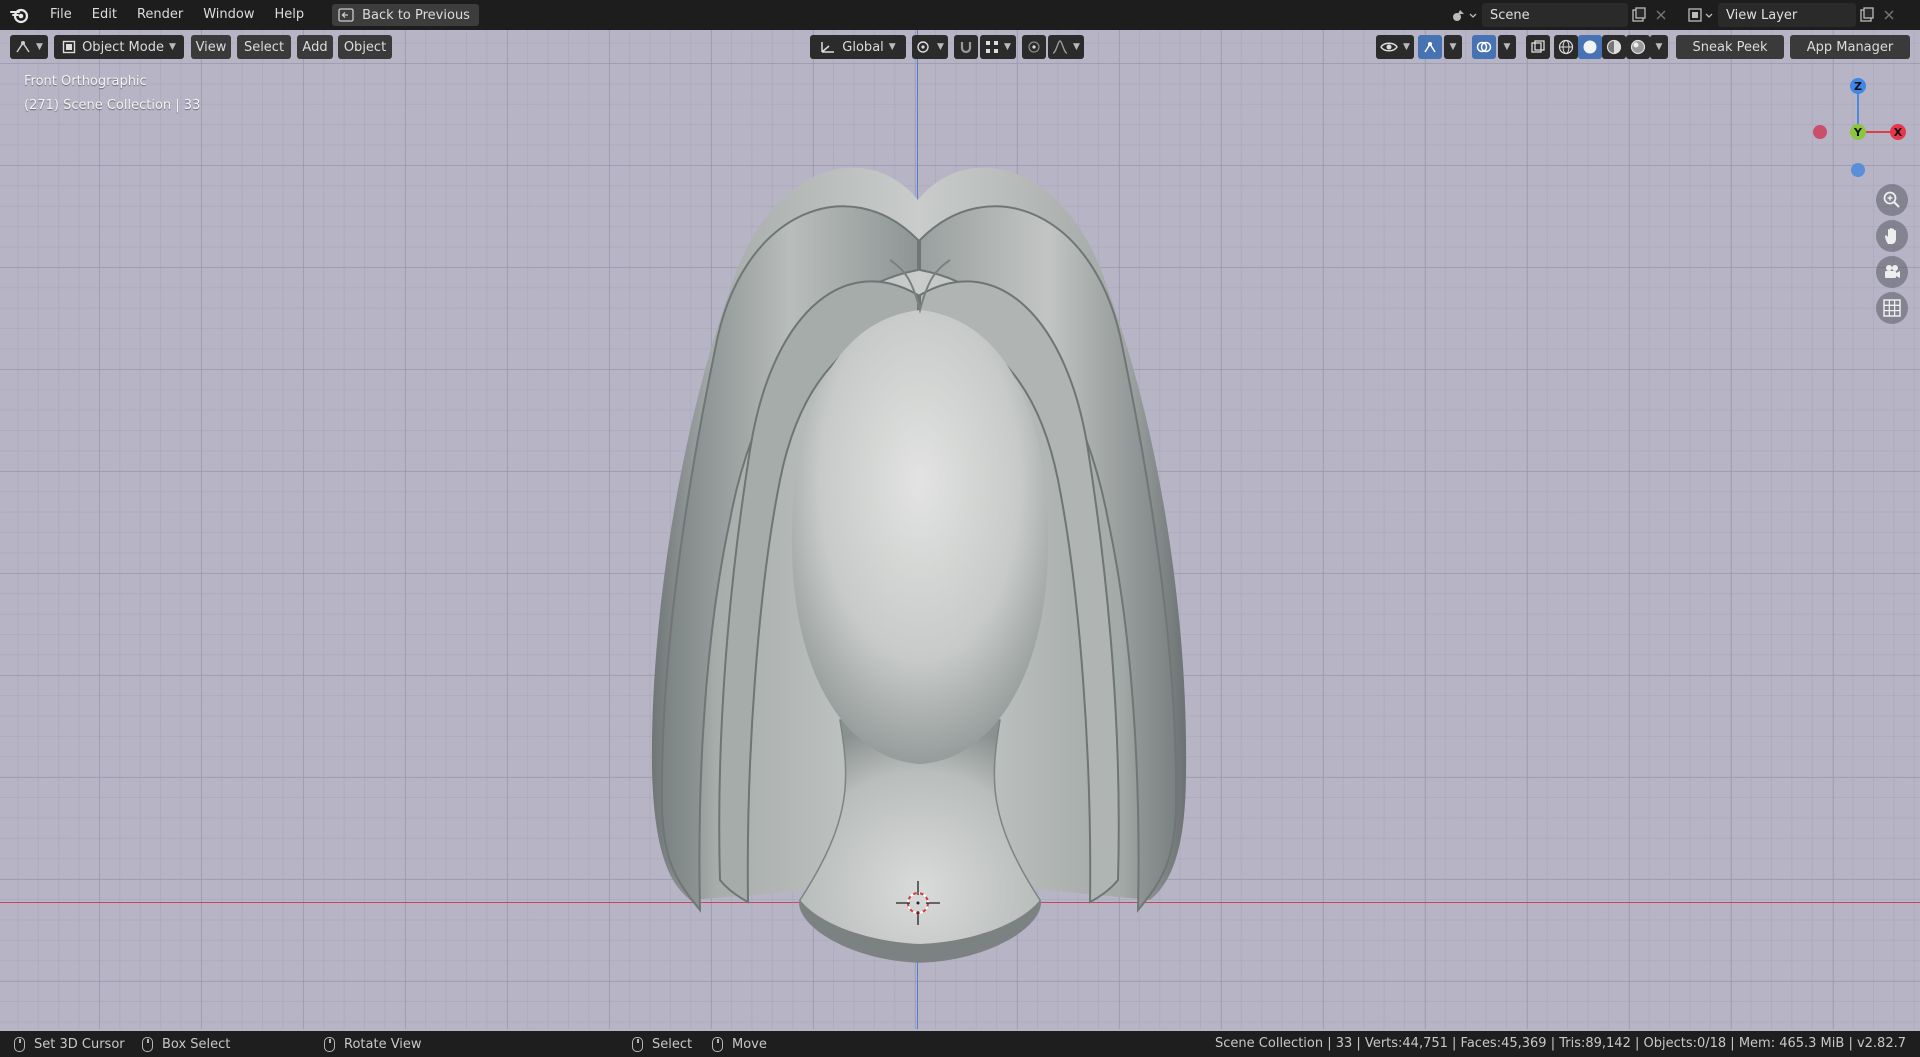 The width and height of the screenshot is (1920, 1057). I want to click on snap-target-dropdown: ▼, so click(998, 47).